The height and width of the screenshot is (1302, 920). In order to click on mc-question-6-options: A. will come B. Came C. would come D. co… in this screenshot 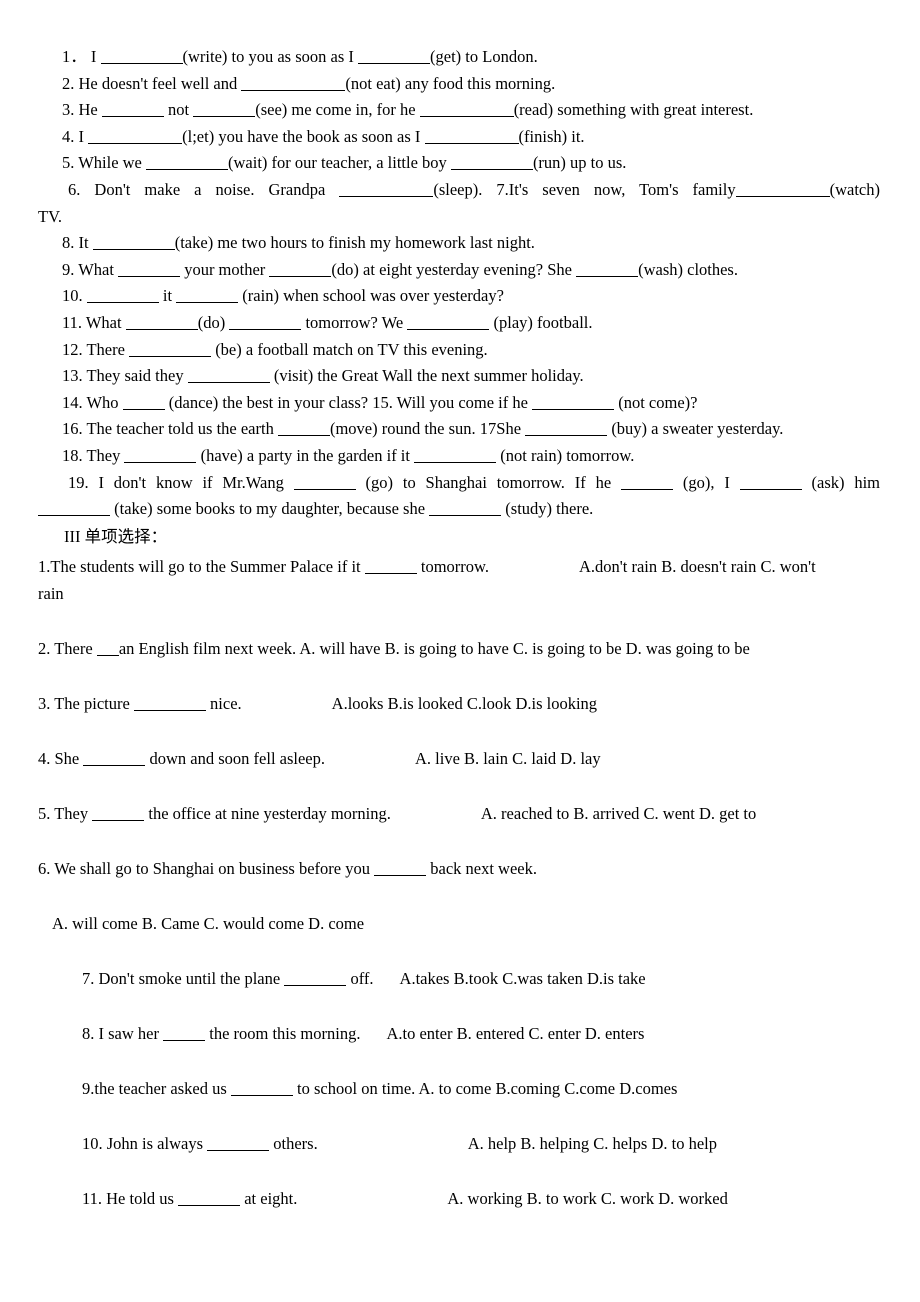, I will do `click(459, 923)`.